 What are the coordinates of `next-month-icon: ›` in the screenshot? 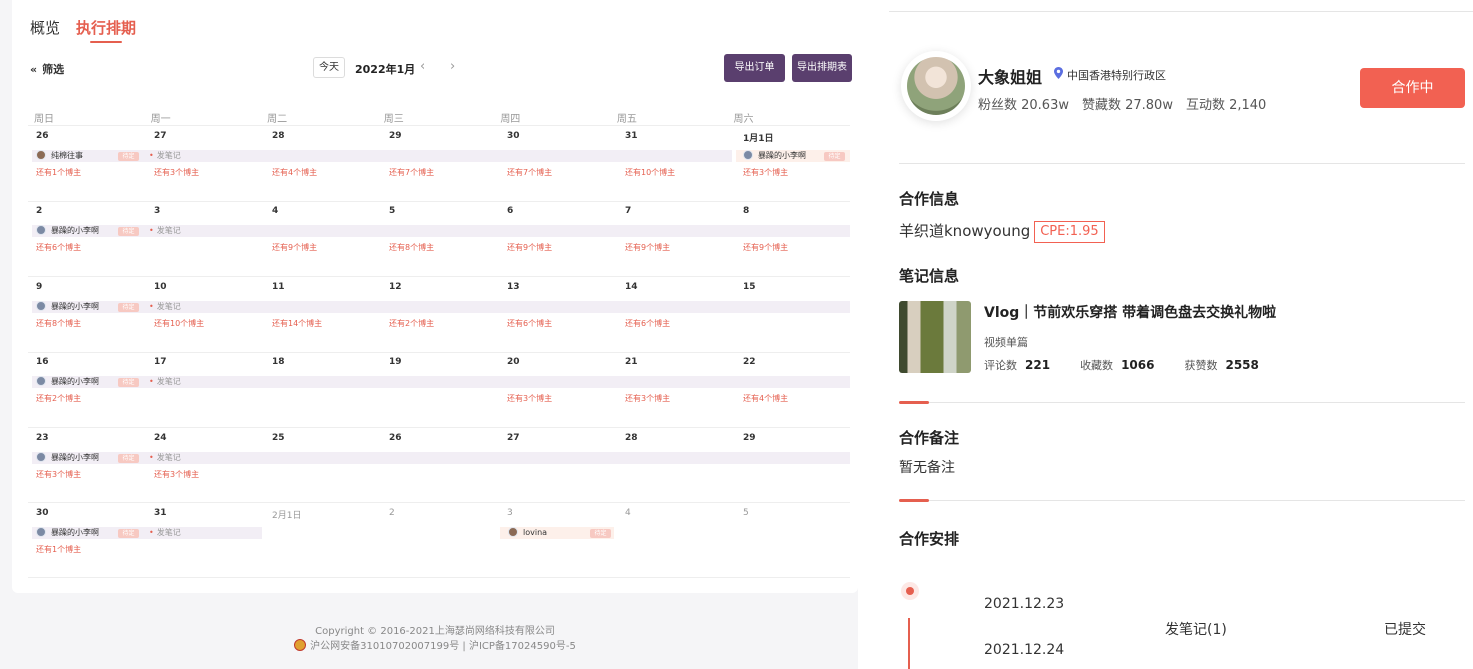 It's located at (452, 66).